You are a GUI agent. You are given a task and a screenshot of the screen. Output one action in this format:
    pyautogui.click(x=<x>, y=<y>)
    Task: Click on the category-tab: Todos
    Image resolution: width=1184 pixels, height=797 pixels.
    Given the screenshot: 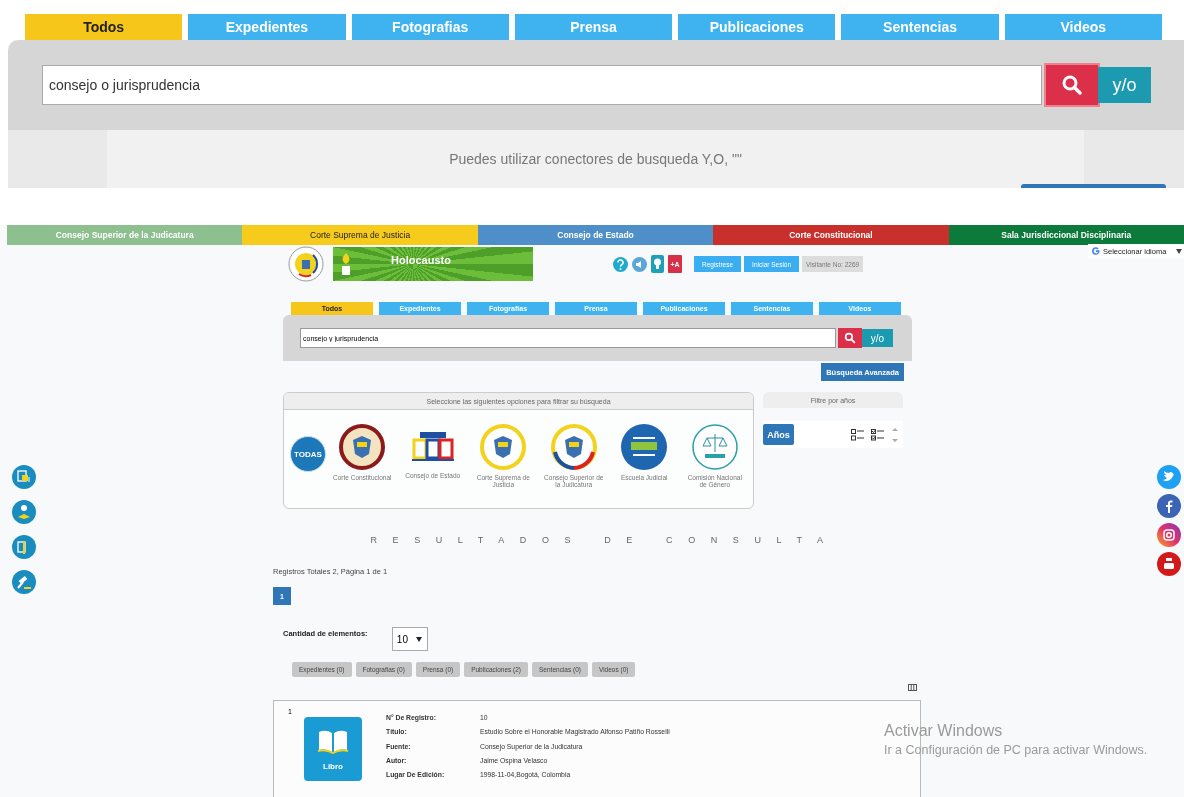 What is the action you would take?
    pyautogui.click(x=104, y=27)
    